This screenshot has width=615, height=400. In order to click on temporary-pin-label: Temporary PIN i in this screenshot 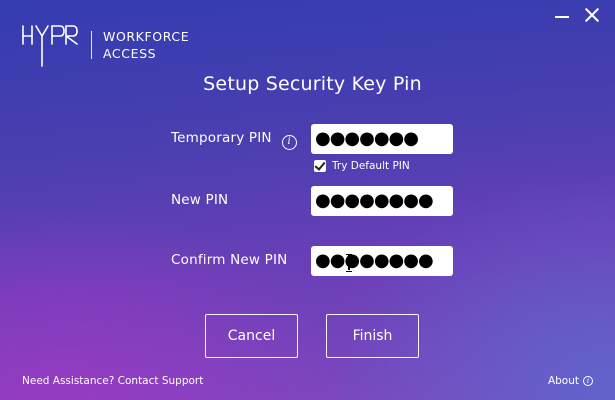, I will do `click(234, 140)`.